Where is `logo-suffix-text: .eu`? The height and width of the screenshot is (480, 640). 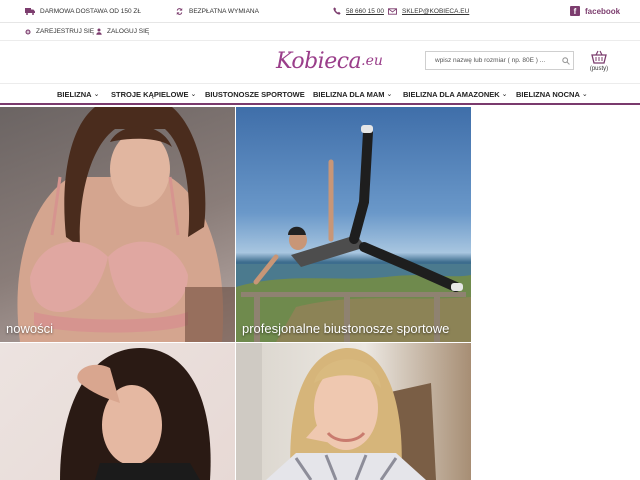 logo-suffix-text: .eu is located at coordinates (372, 61).